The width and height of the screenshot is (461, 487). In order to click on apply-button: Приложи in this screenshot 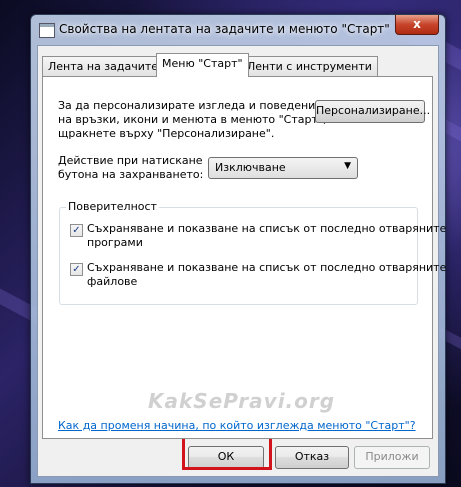, I will do `click(392, 457)`.